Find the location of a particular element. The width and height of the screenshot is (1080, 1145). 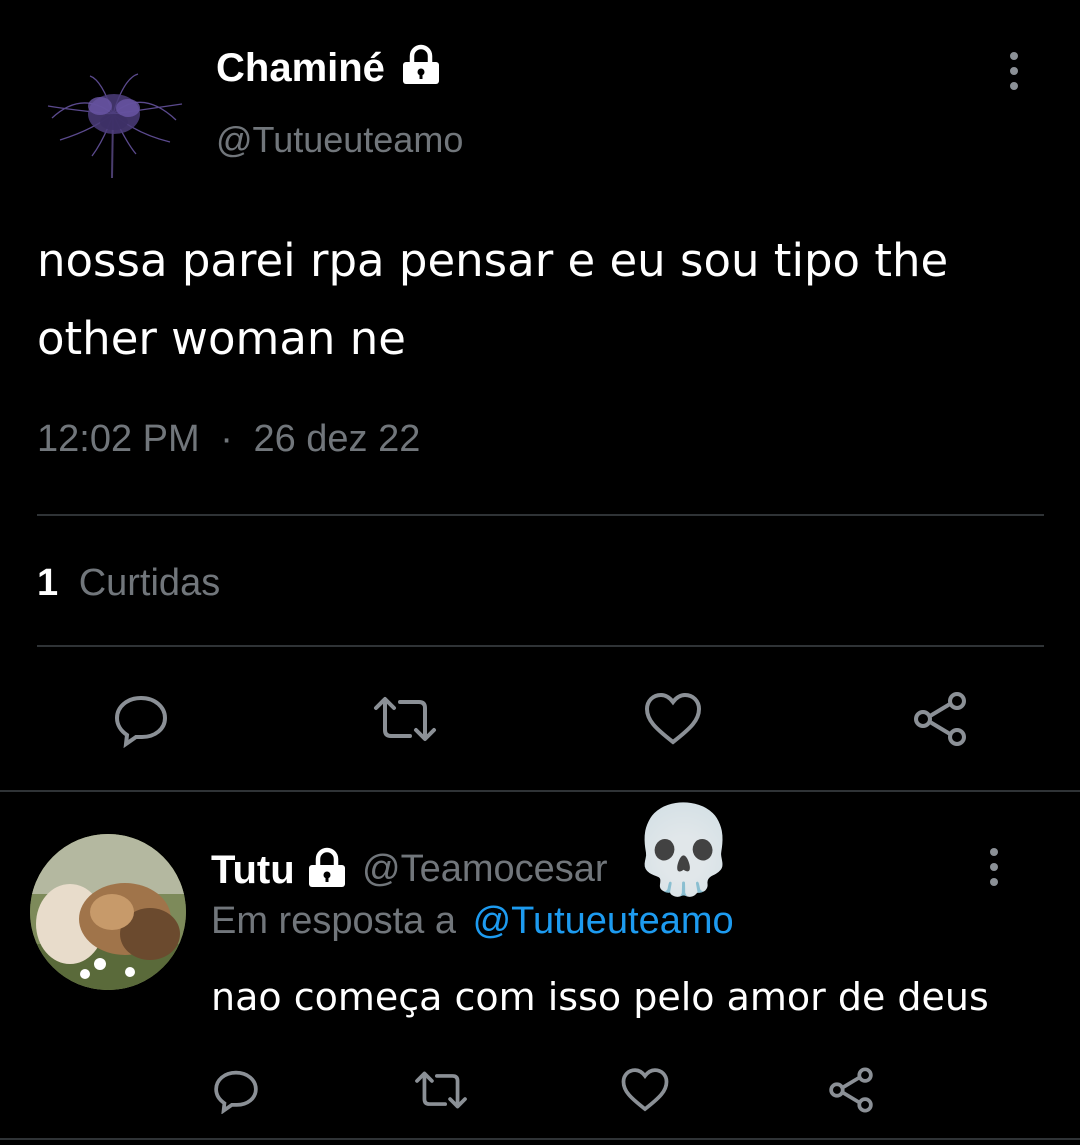

tweet-author-name: Chaminé is located at coordinates (300, 68).